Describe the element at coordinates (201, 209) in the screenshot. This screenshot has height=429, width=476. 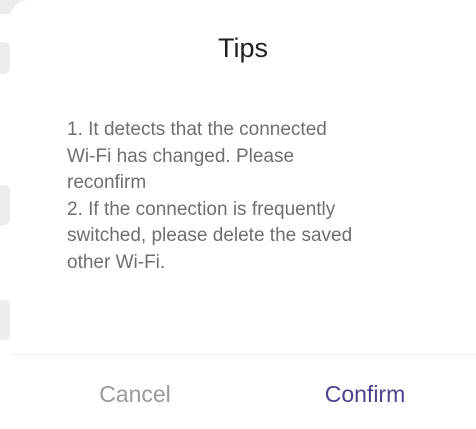
I see `message-line: 2. If the connection is frequently` at that location.